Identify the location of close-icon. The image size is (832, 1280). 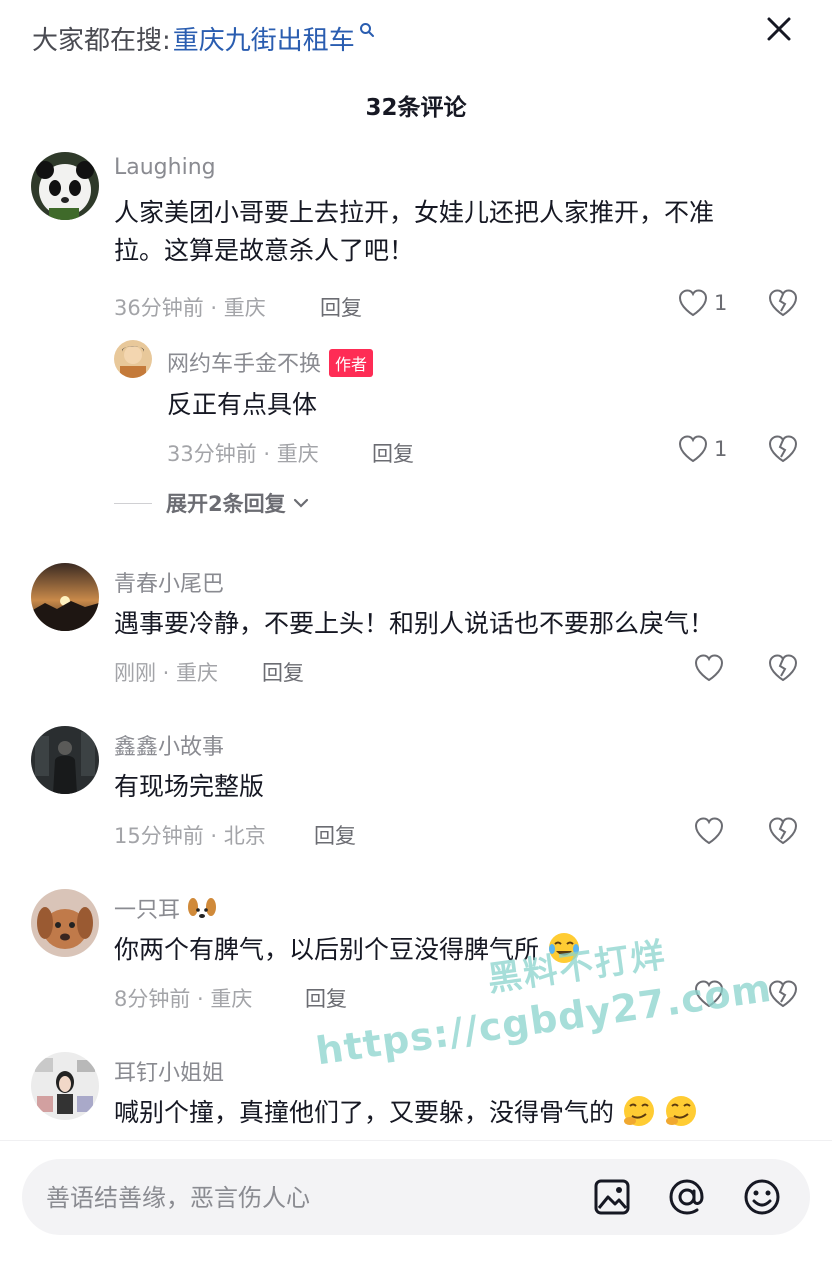
(779, 29).